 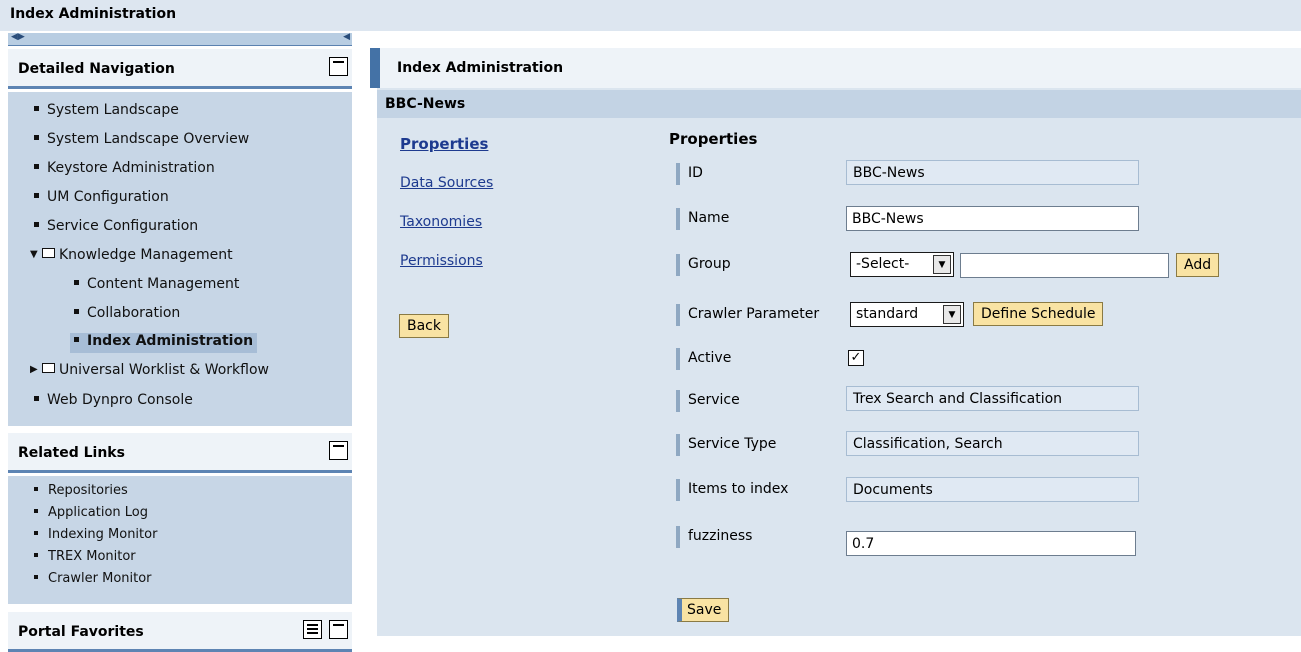 I want to click on nav-item-collaboration: Collaboration, so click(x=127, y=315).